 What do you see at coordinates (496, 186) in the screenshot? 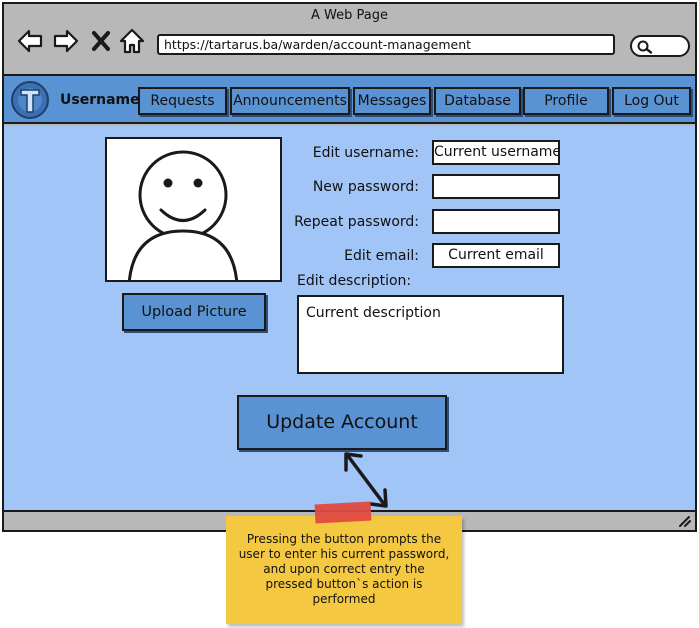
I see `new-password-field` at bounding box center [496, 186].